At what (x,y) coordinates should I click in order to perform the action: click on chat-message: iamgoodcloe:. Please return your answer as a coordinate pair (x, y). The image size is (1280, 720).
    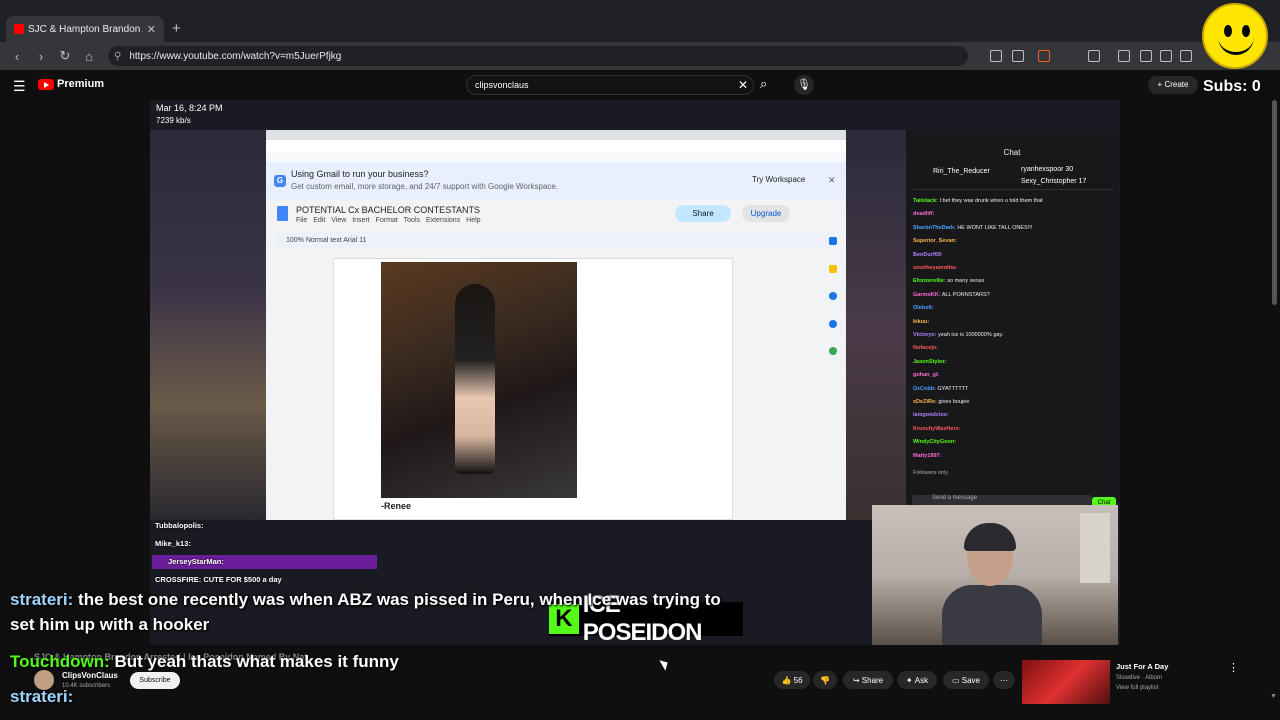
    Looking at the image, I should click on (931, 415).